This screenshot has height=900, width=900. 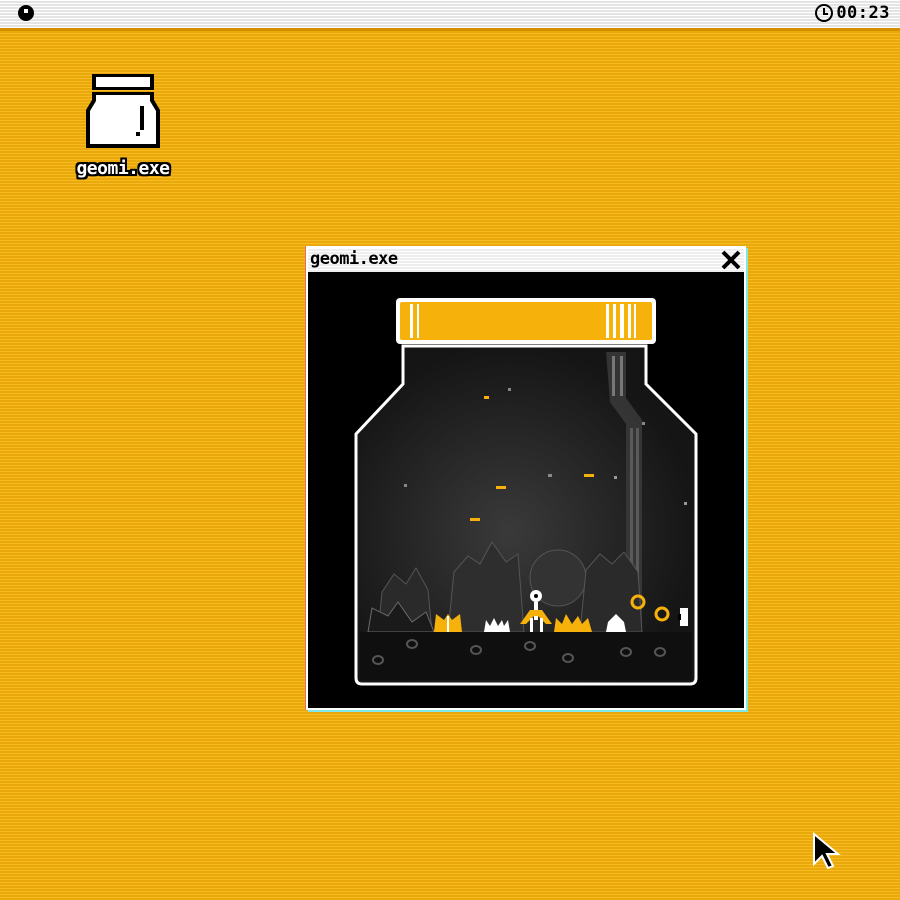 I want to click on dot-icon, so click(x=26, y=13).